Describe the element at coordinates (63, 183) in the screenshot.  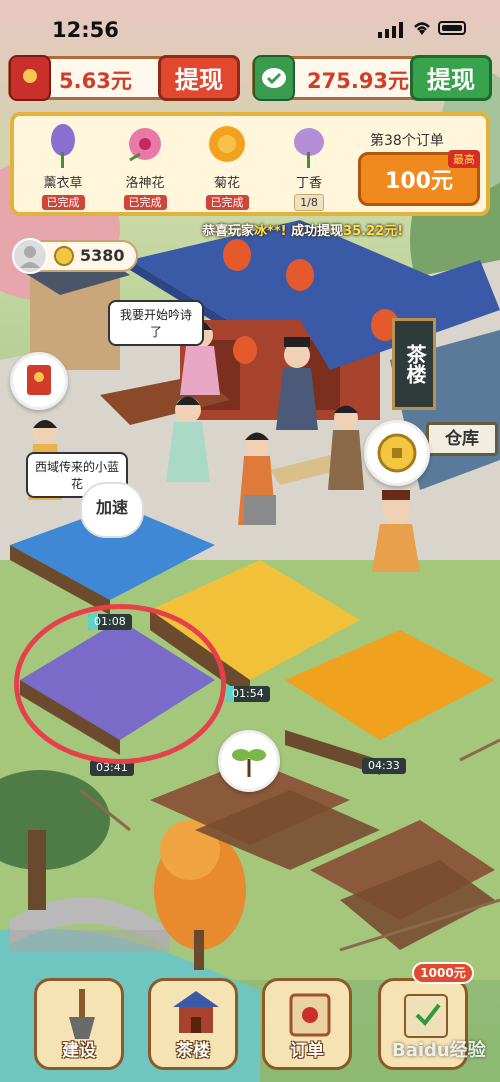
I see `order-item-name: 薰衣草` at that location.